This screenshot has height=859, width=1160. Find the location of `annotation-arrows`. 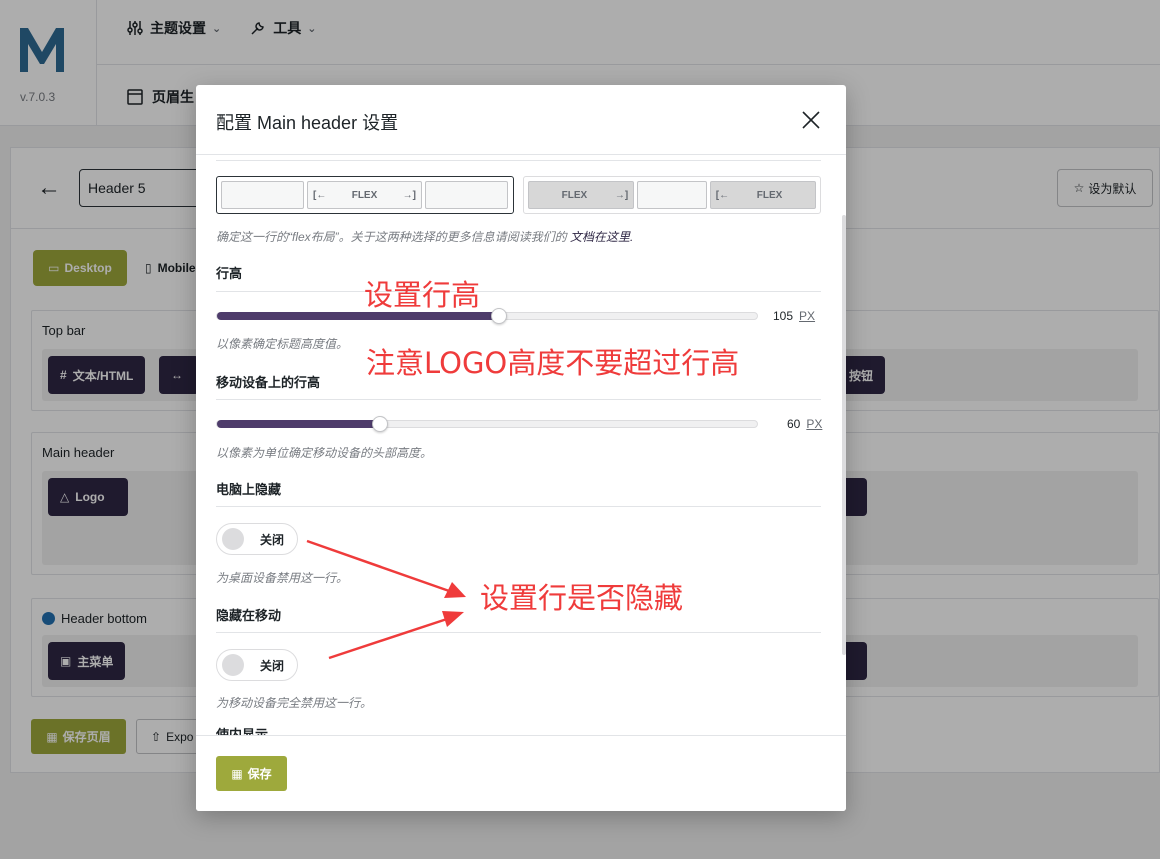

annotation-arrows is located at coordinates (386, 599).